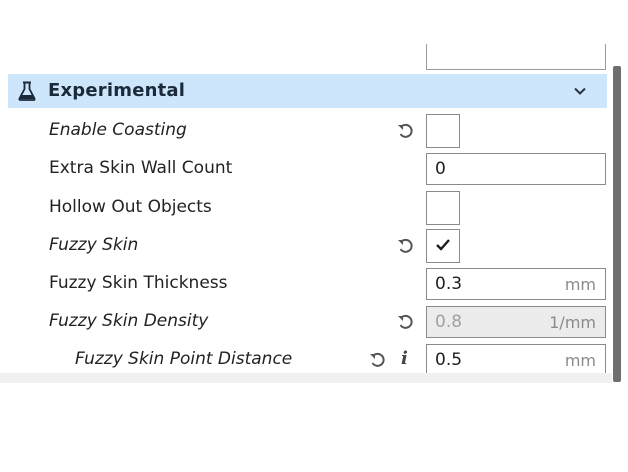  Describe the element at coordinates (617, 224) in the screenshot. I see `vertical-scrollbar` at that location.